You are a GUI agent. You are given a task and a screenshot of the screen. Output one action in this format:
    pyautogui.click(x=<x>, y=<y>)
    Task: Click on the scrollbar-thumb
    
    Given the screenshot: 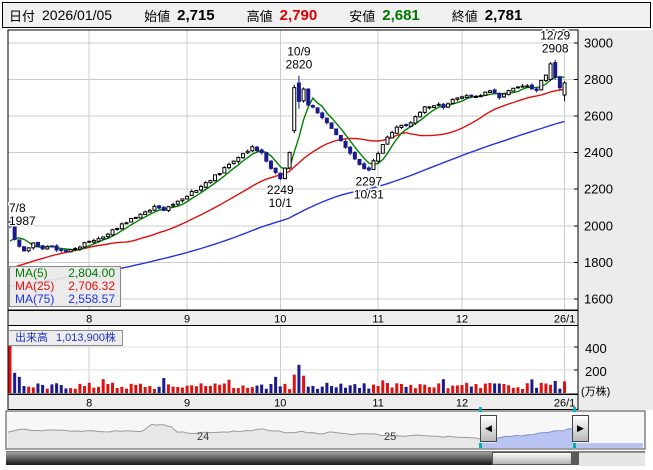 What is the action you would take?
    pyautogui.click(x=532, y=458)
    